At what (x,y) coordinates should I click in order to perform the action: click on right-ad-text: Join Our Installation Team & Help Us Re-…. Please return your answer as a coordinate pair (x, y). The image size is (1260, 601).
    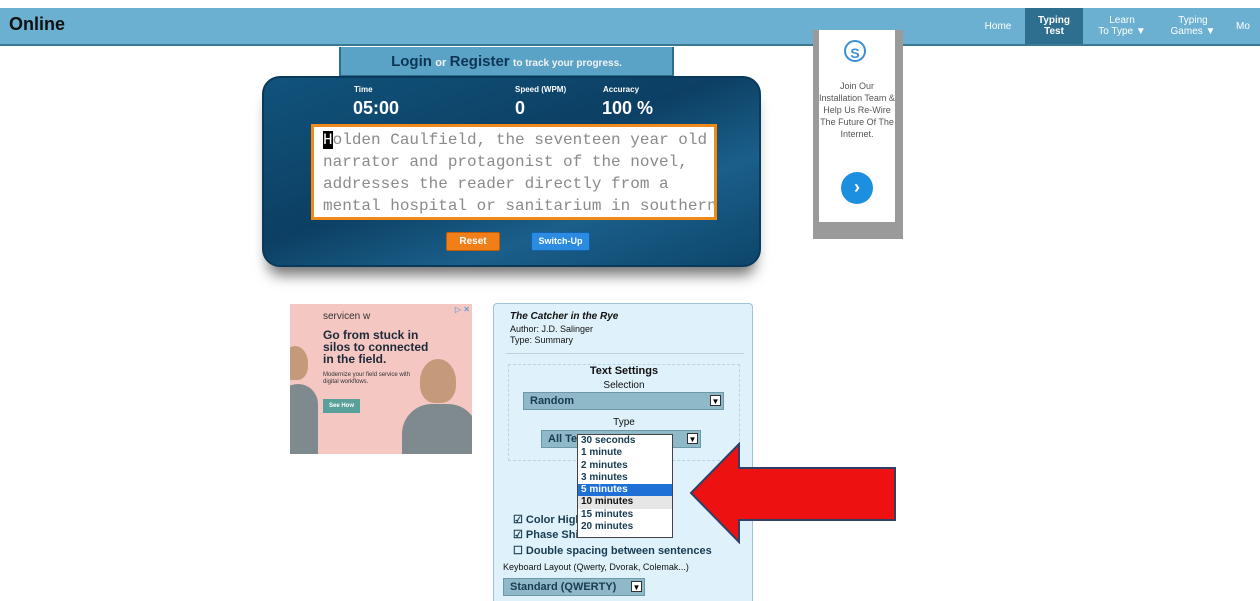
    Looking at the image, I should click on (857, 110).